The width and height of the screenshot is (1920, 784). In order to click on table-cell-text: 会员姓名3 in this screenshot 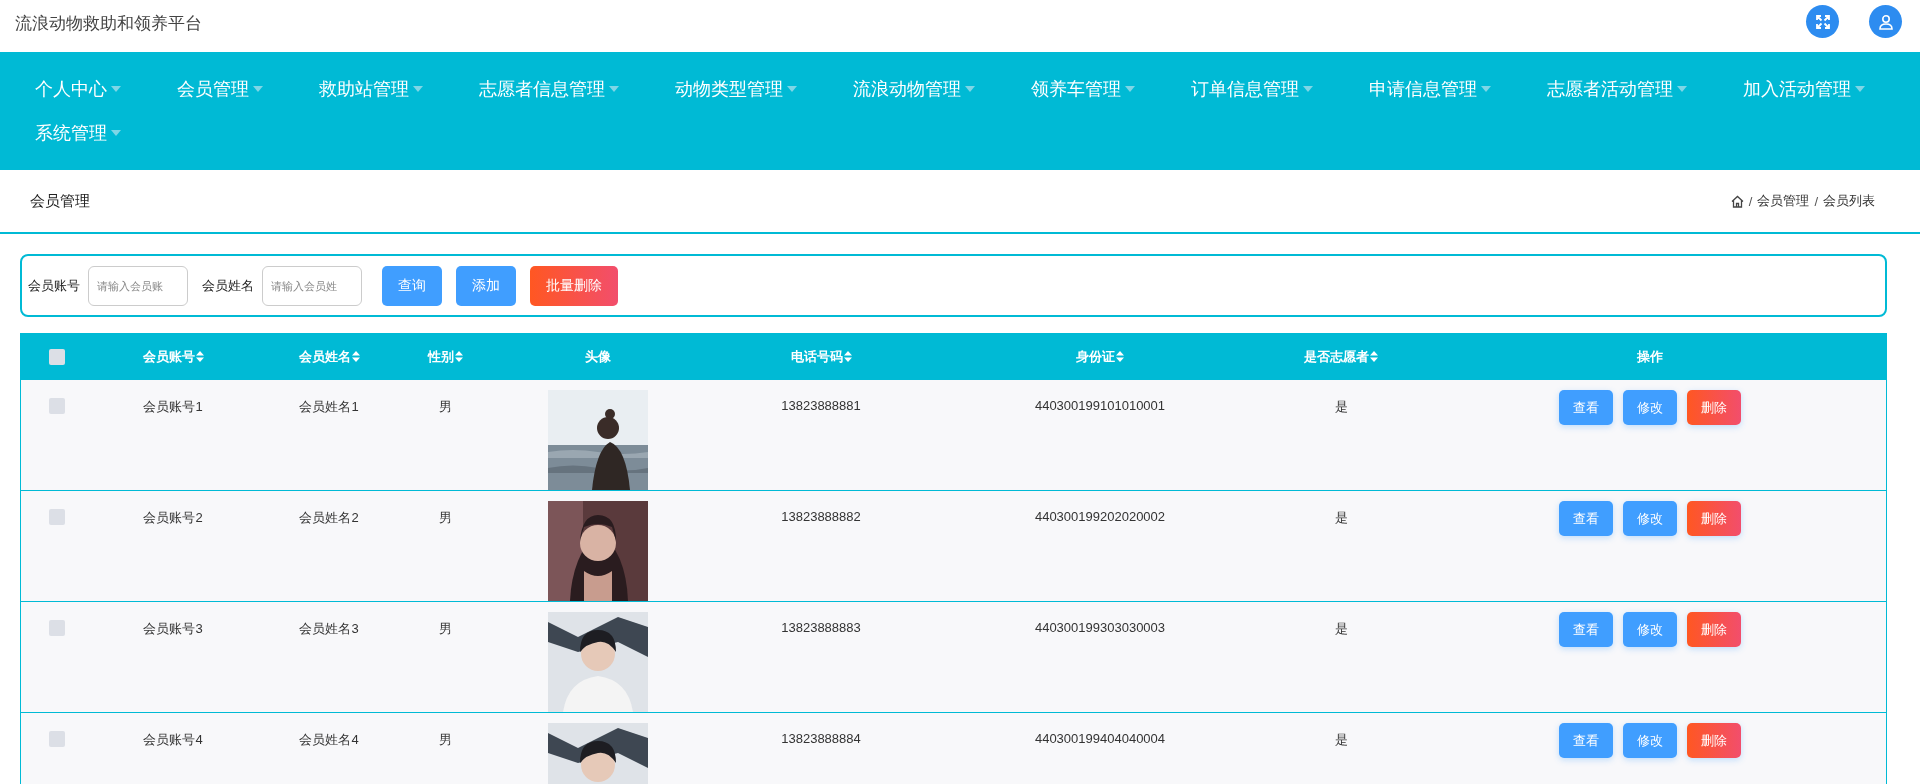, I will do `click(329, 629)`.